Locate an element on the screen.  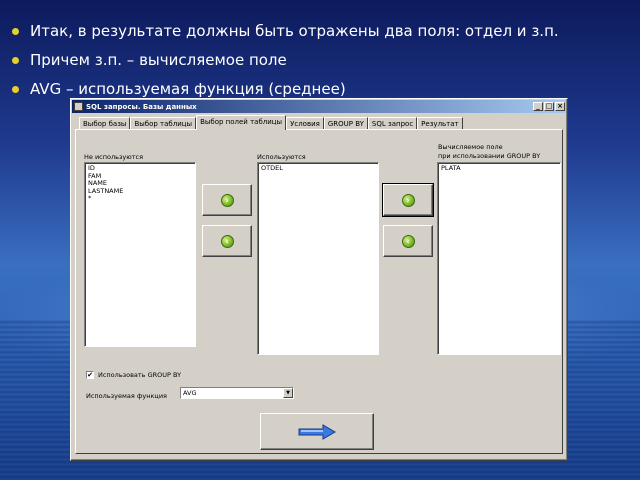
list-item: ID is located at coordinates (140, 168).